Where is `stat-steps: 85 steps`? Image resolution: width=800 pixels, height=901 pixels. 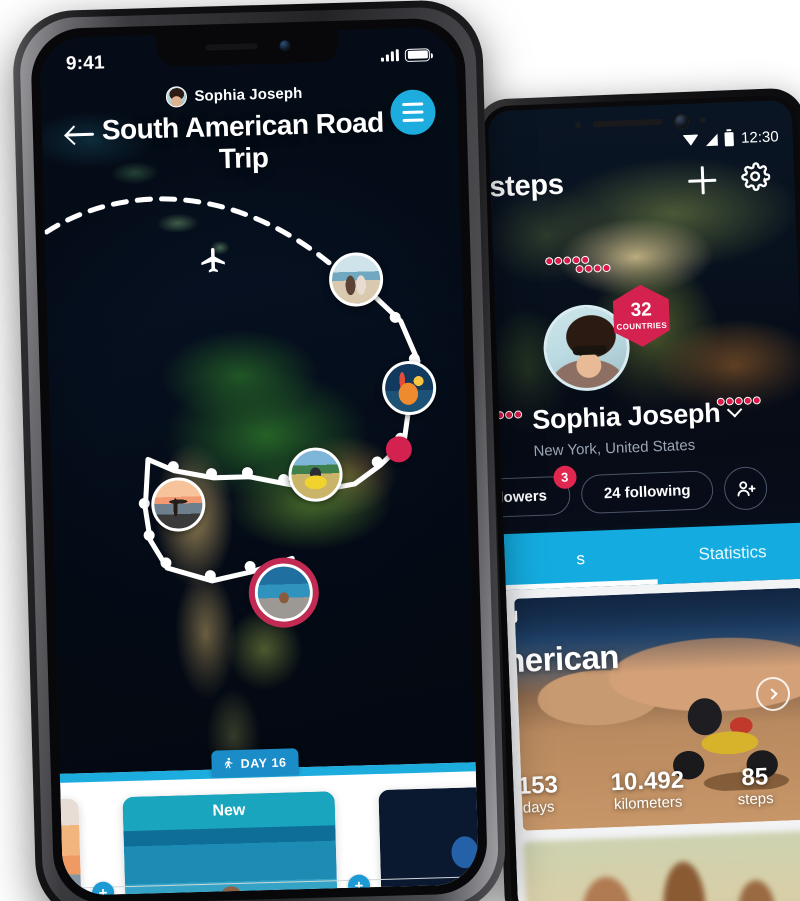 stat-steps: 85 steps is located at coordinates (755, 786).